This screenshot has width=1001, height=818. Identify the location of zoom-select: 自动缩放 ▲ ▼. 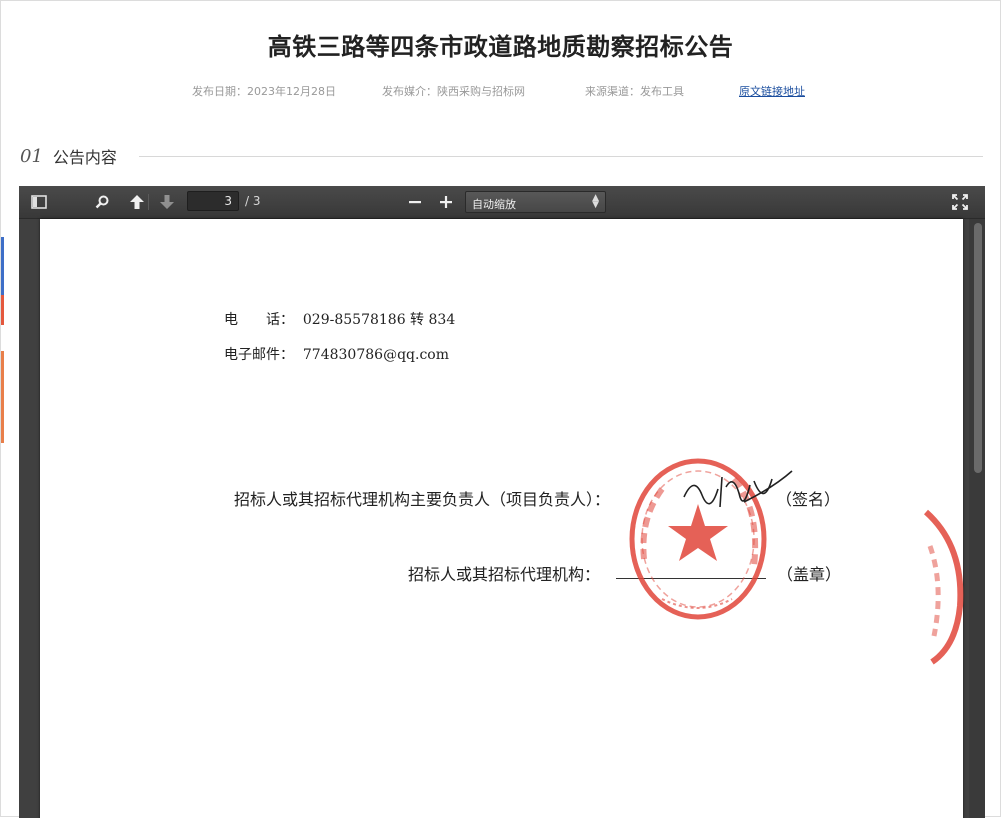
(535, 202).